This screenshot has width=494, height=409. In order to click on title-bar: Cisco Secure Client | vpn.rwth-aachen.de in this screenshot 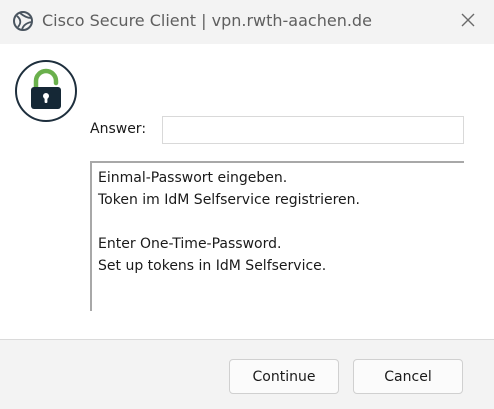, I will do `click(247, 22)`.